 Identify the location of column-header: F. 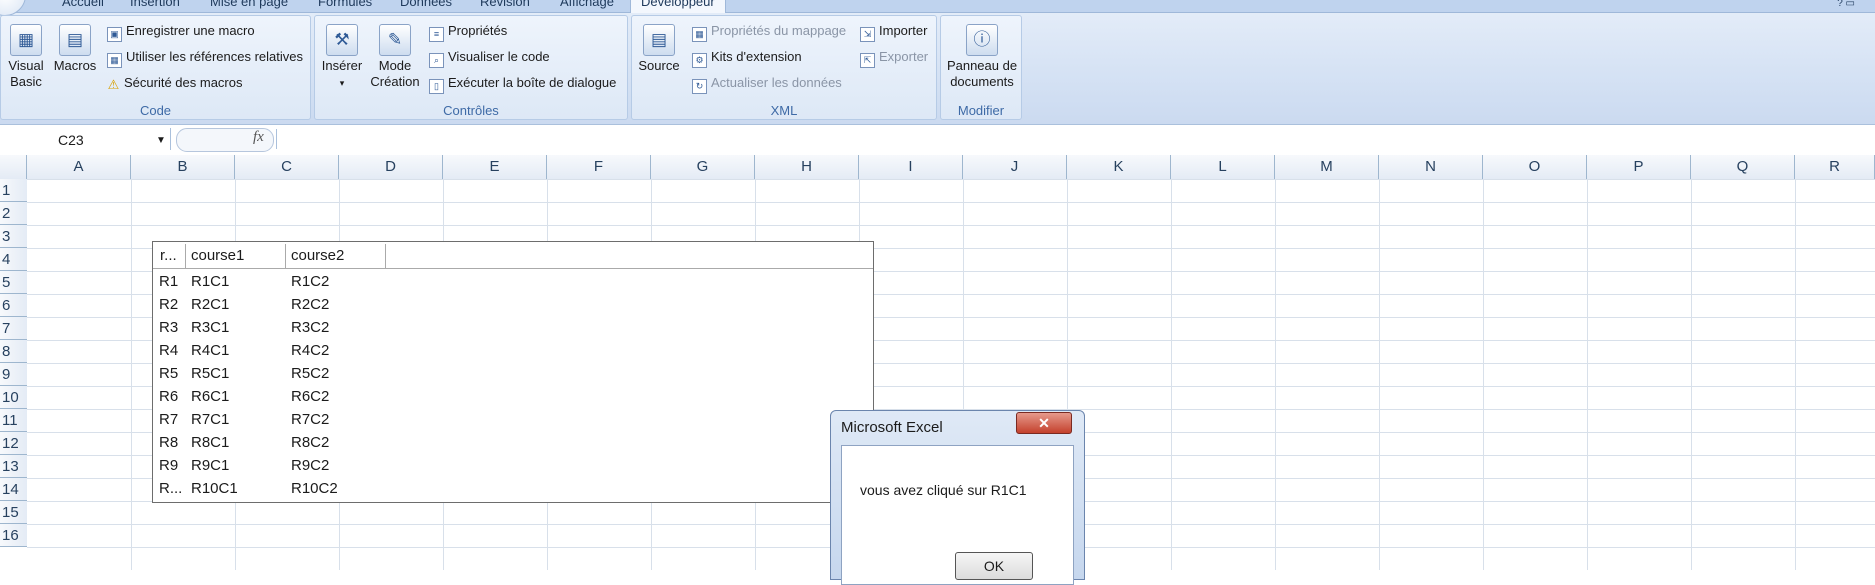
(599, 167).